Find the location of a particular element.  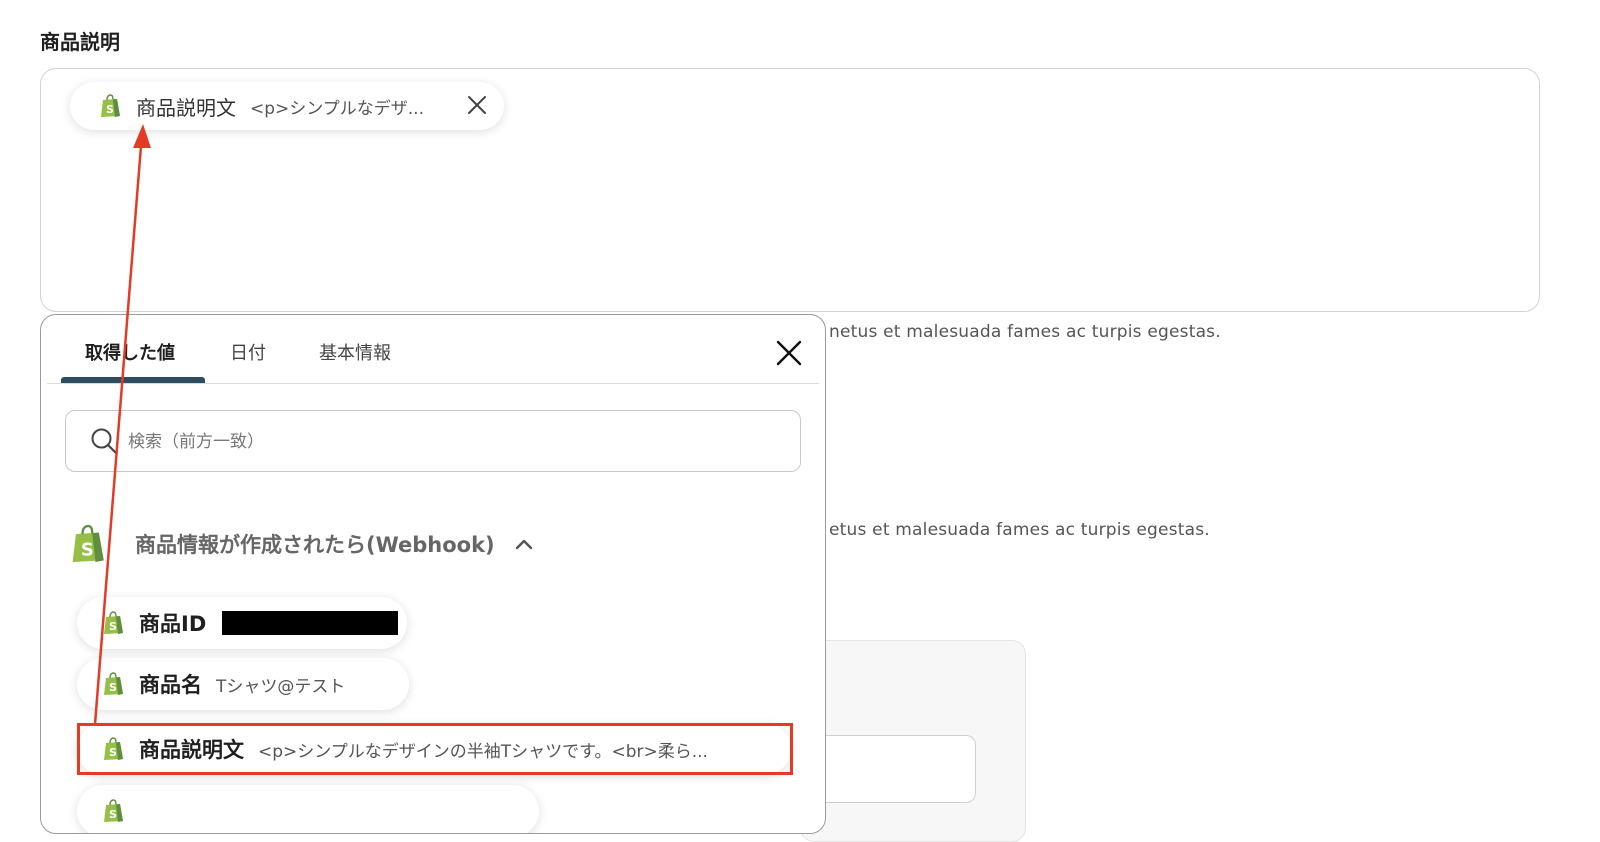

highlight-box is located at coordinates (435, 749).